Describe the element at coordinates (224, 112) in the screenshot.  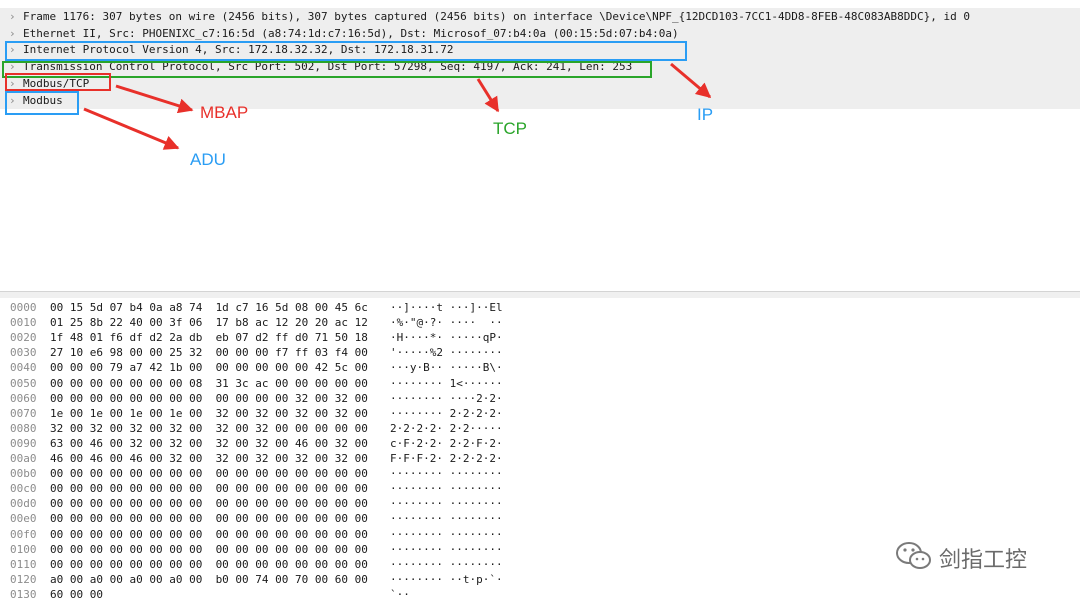
I see `mbap-label: MBAP` at that location.